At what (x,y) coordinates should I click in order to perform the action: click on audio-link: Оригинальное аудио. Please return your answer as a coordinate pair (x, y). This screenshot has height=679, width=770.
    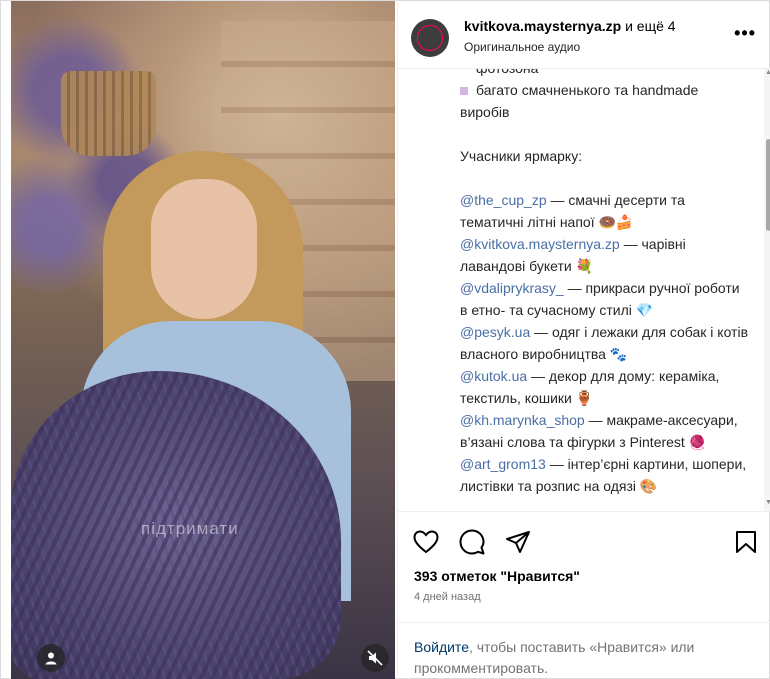
    Looking at the image, I should click on (522, 47).